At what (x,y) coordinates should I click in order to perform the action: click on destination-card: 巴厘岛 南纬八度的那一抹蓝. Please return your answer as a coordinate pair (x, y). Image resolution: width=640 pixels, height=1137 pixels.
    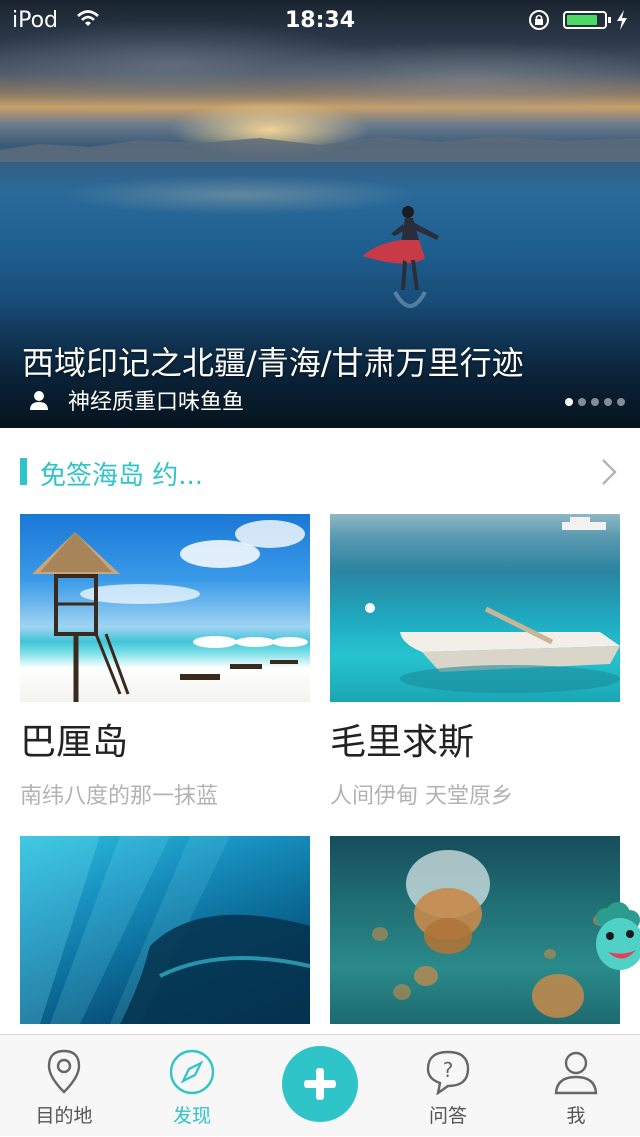
    Looking at the image, I should click on (165, 662).